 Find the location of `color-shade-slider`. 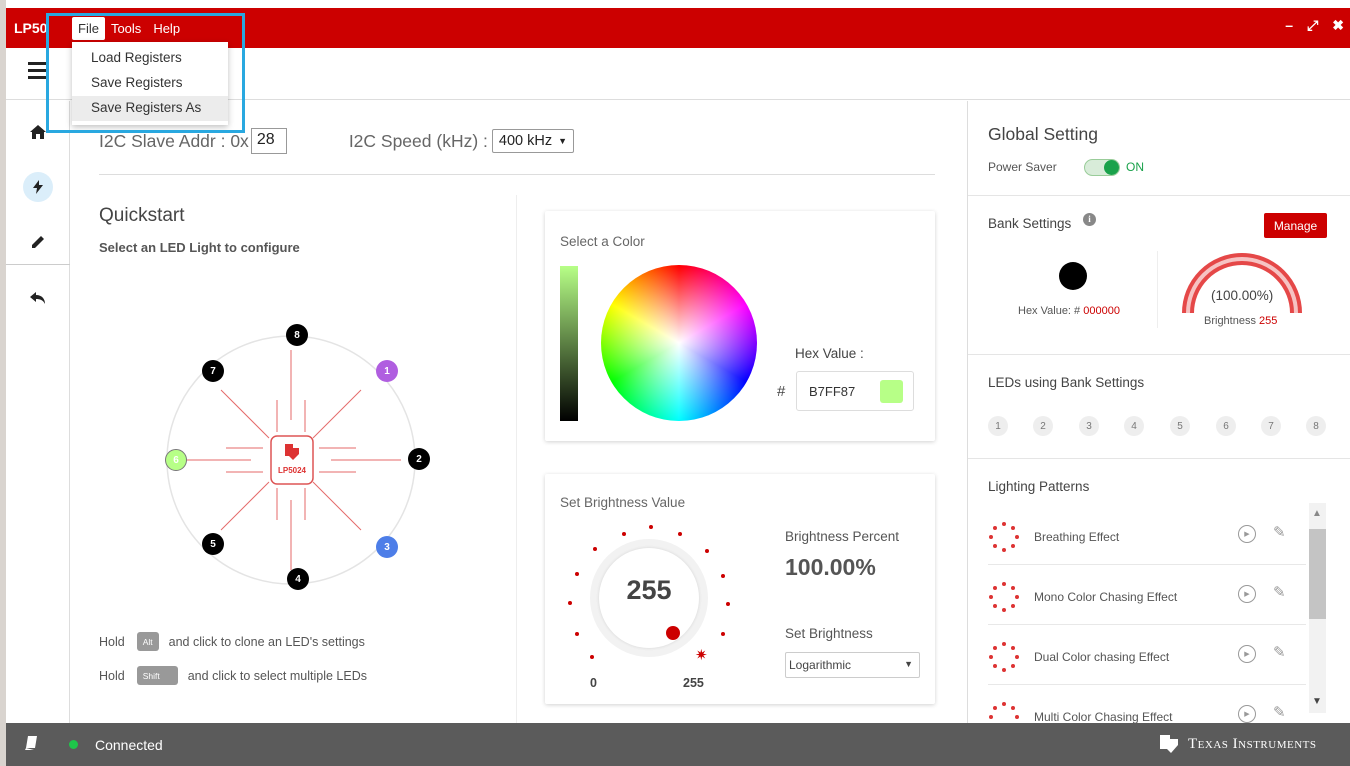

color-shade-slider is located at coordinates (569, 343).